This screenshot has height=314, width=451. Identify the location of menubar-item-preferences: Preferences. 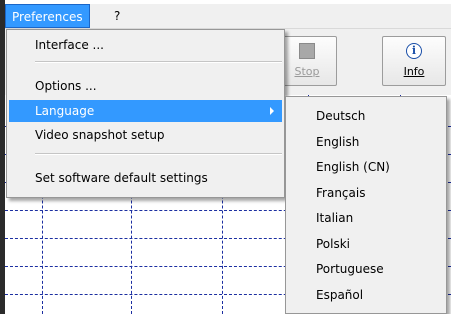
(47, 16).